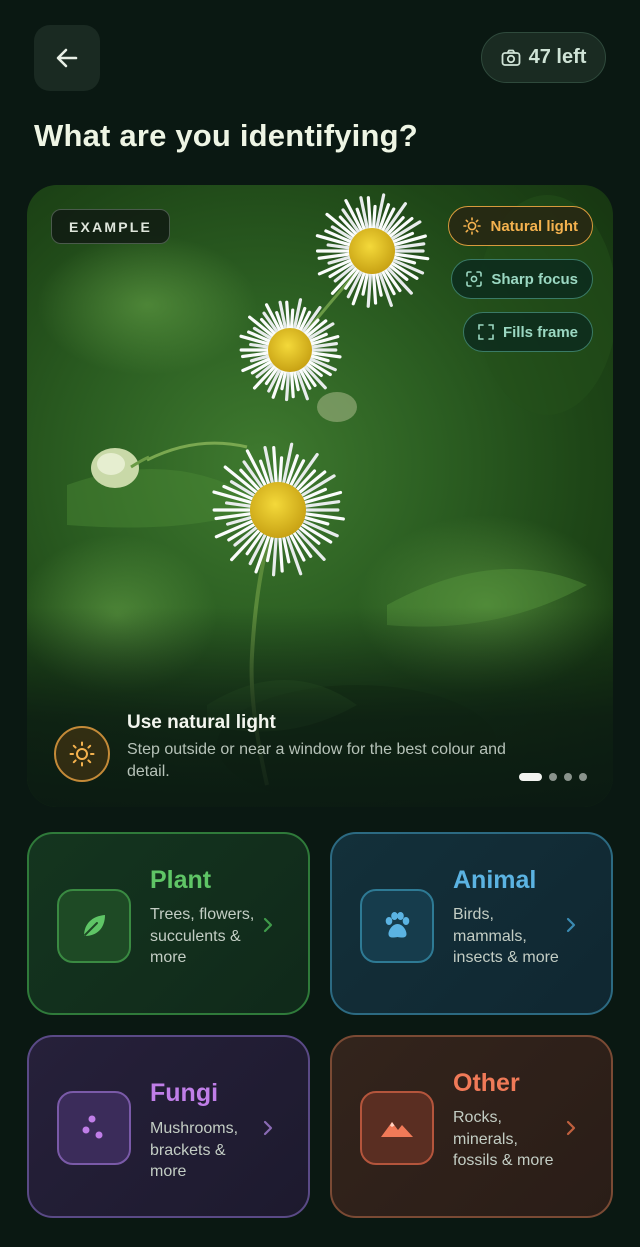  I want to click on animal-icon-box, so click(397, 926).